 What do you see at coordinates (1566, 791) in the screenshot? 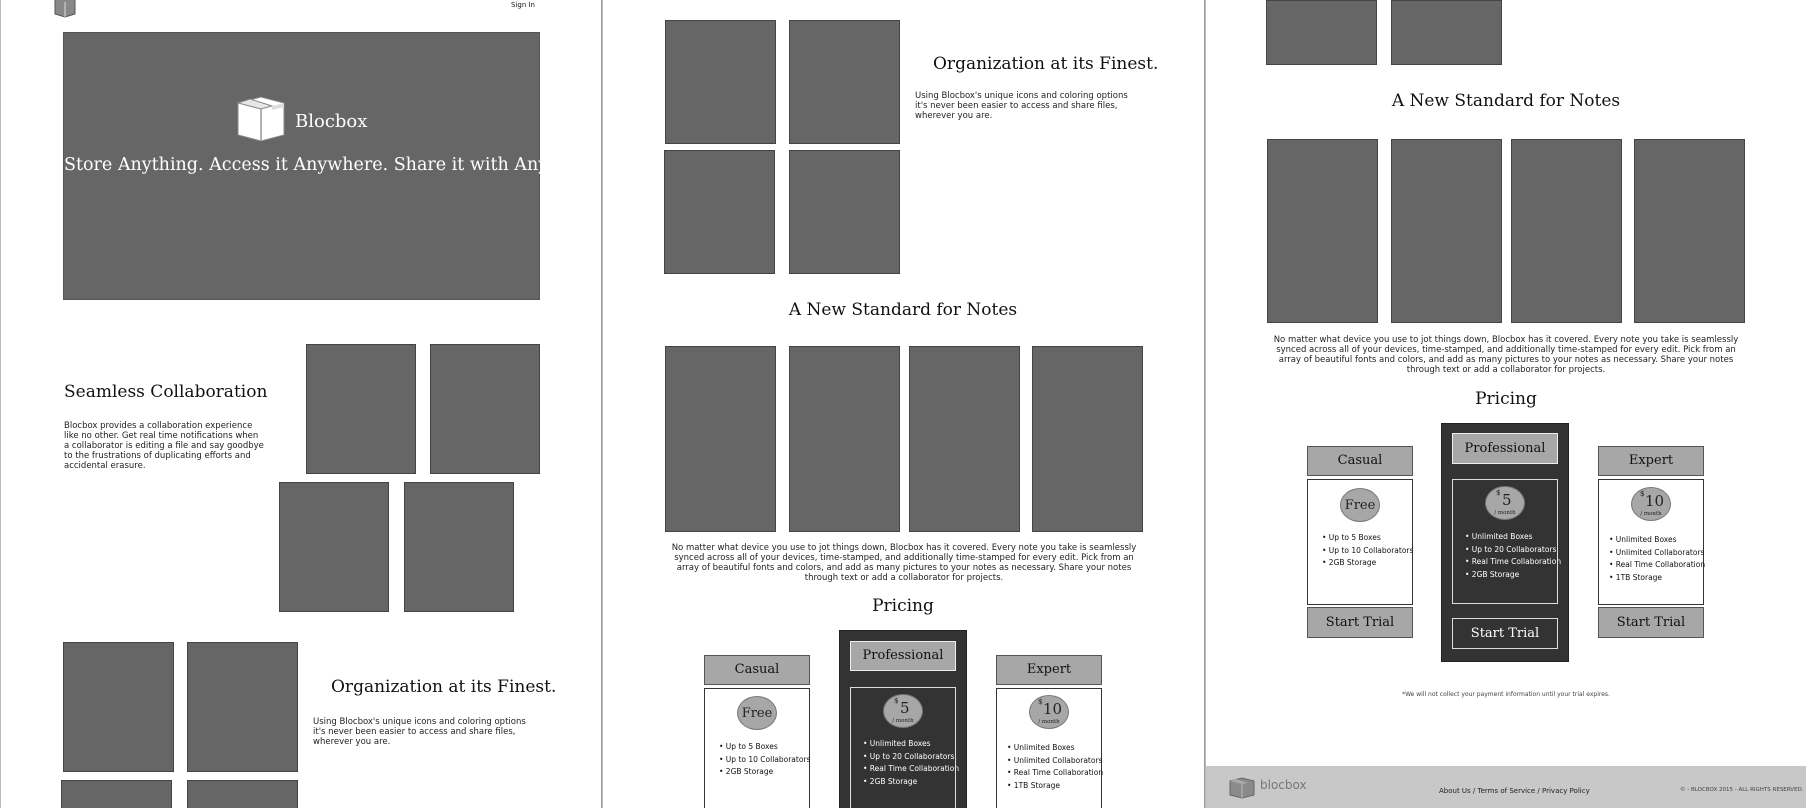
I see `footer-link-privacy: Privacy Policy` at bounding box center [1566, 791].